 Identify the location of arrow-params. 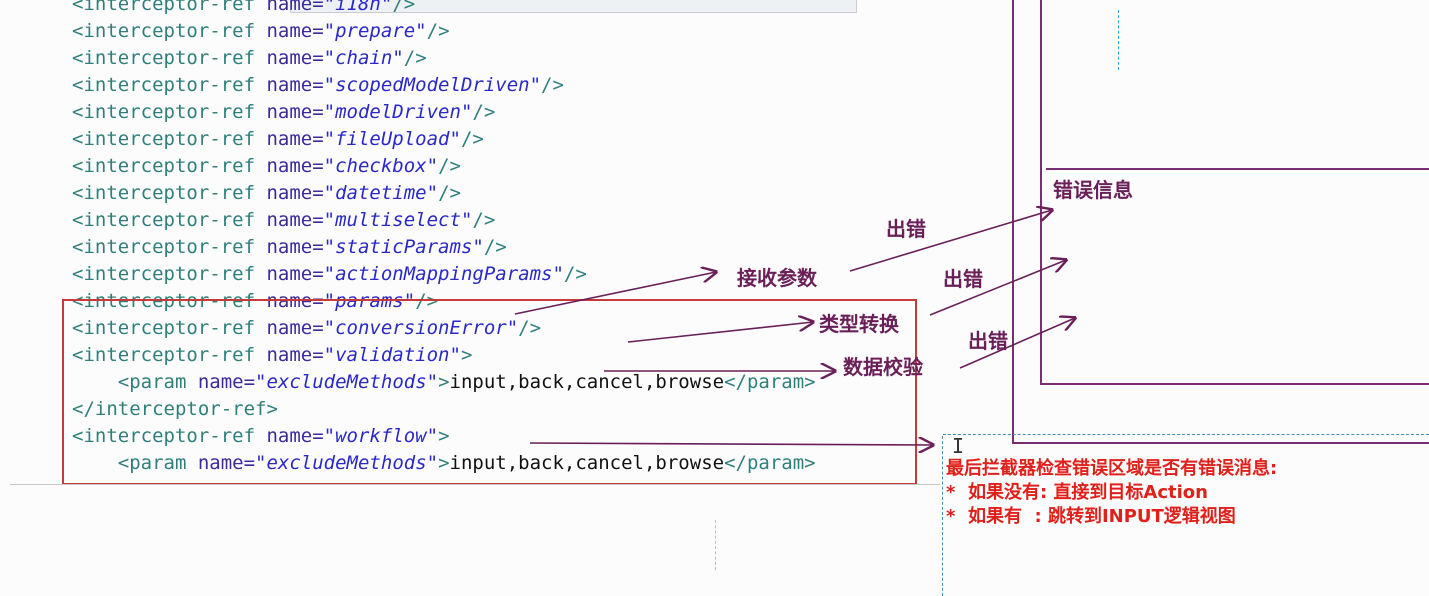
(615, 293).